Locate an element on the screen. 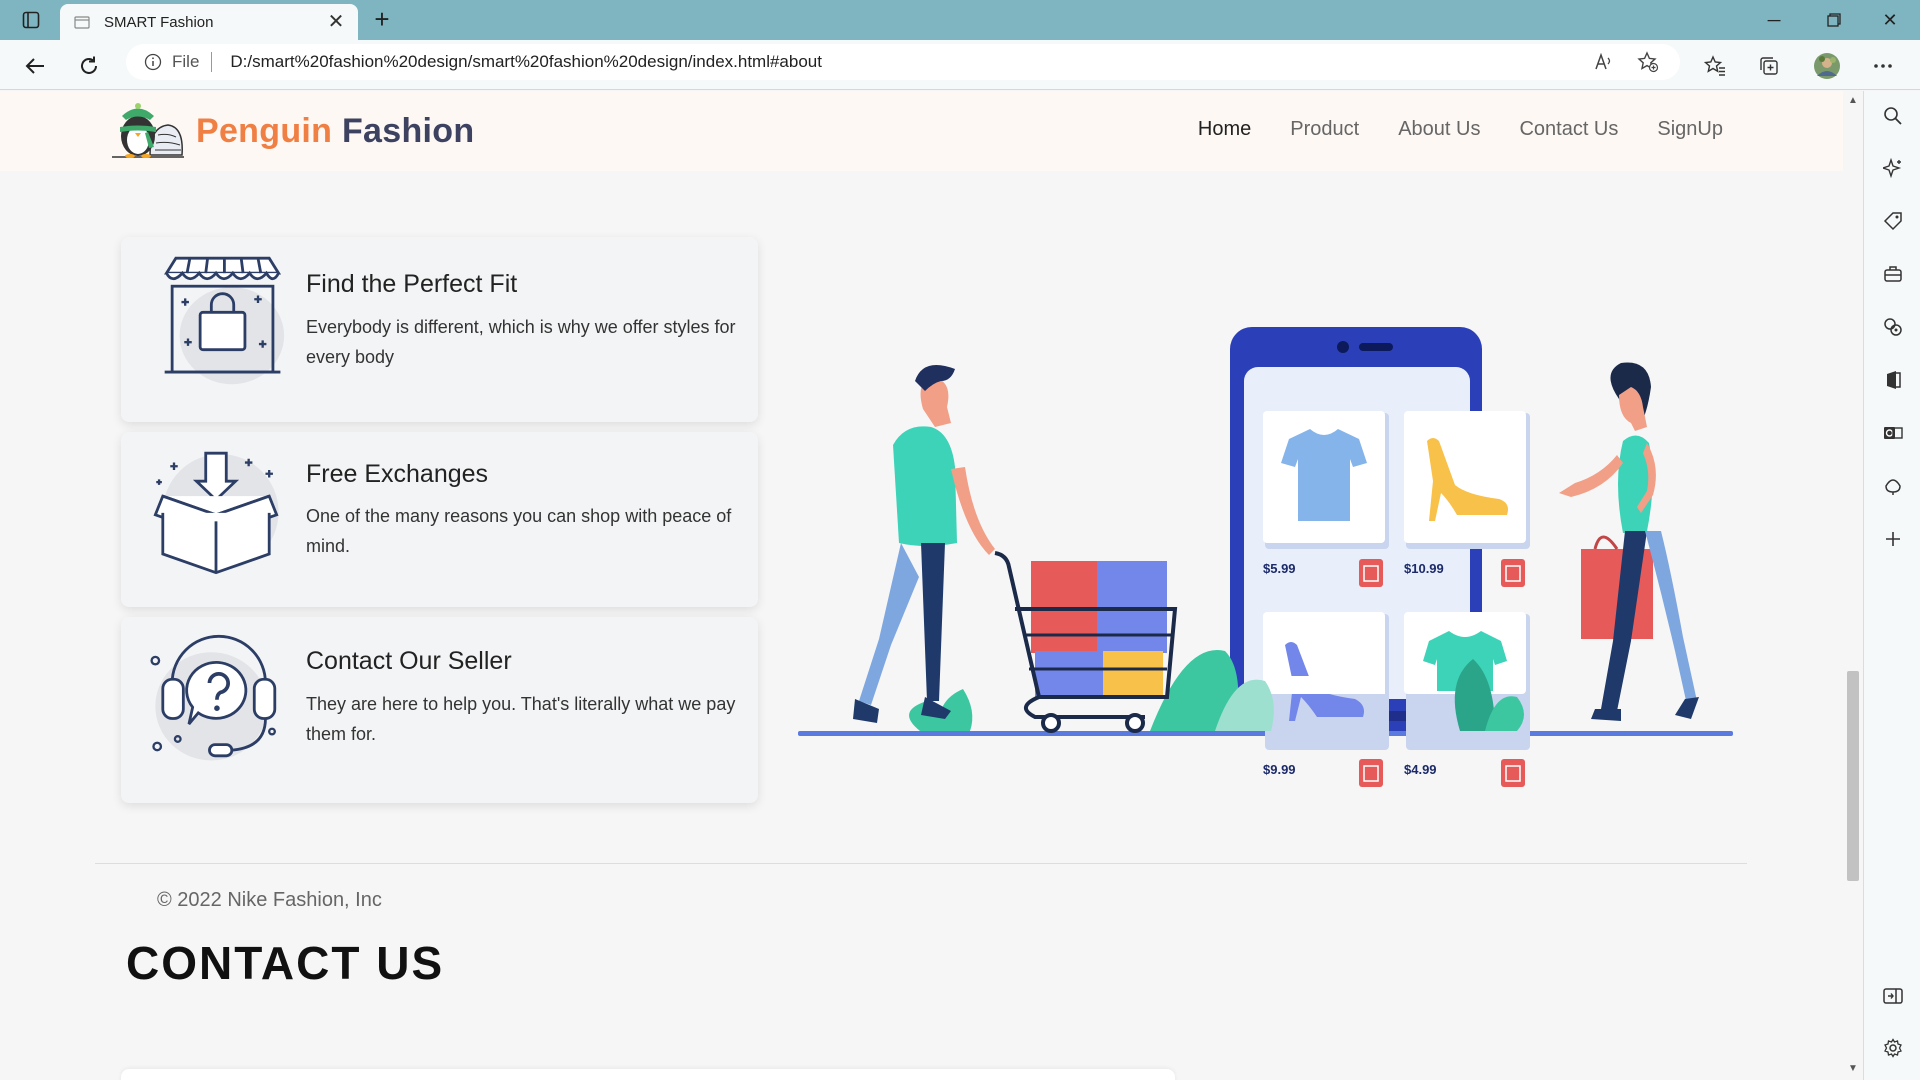  scroll-thumb is located at coordinates (1853, 776).